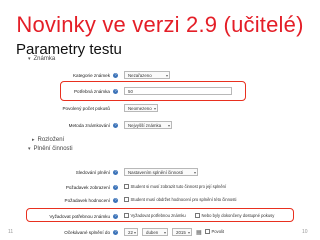 Image resolution: width=320 pixels, height=240 pixels. I want to click on page-number-right: 10, so click(305, 232).